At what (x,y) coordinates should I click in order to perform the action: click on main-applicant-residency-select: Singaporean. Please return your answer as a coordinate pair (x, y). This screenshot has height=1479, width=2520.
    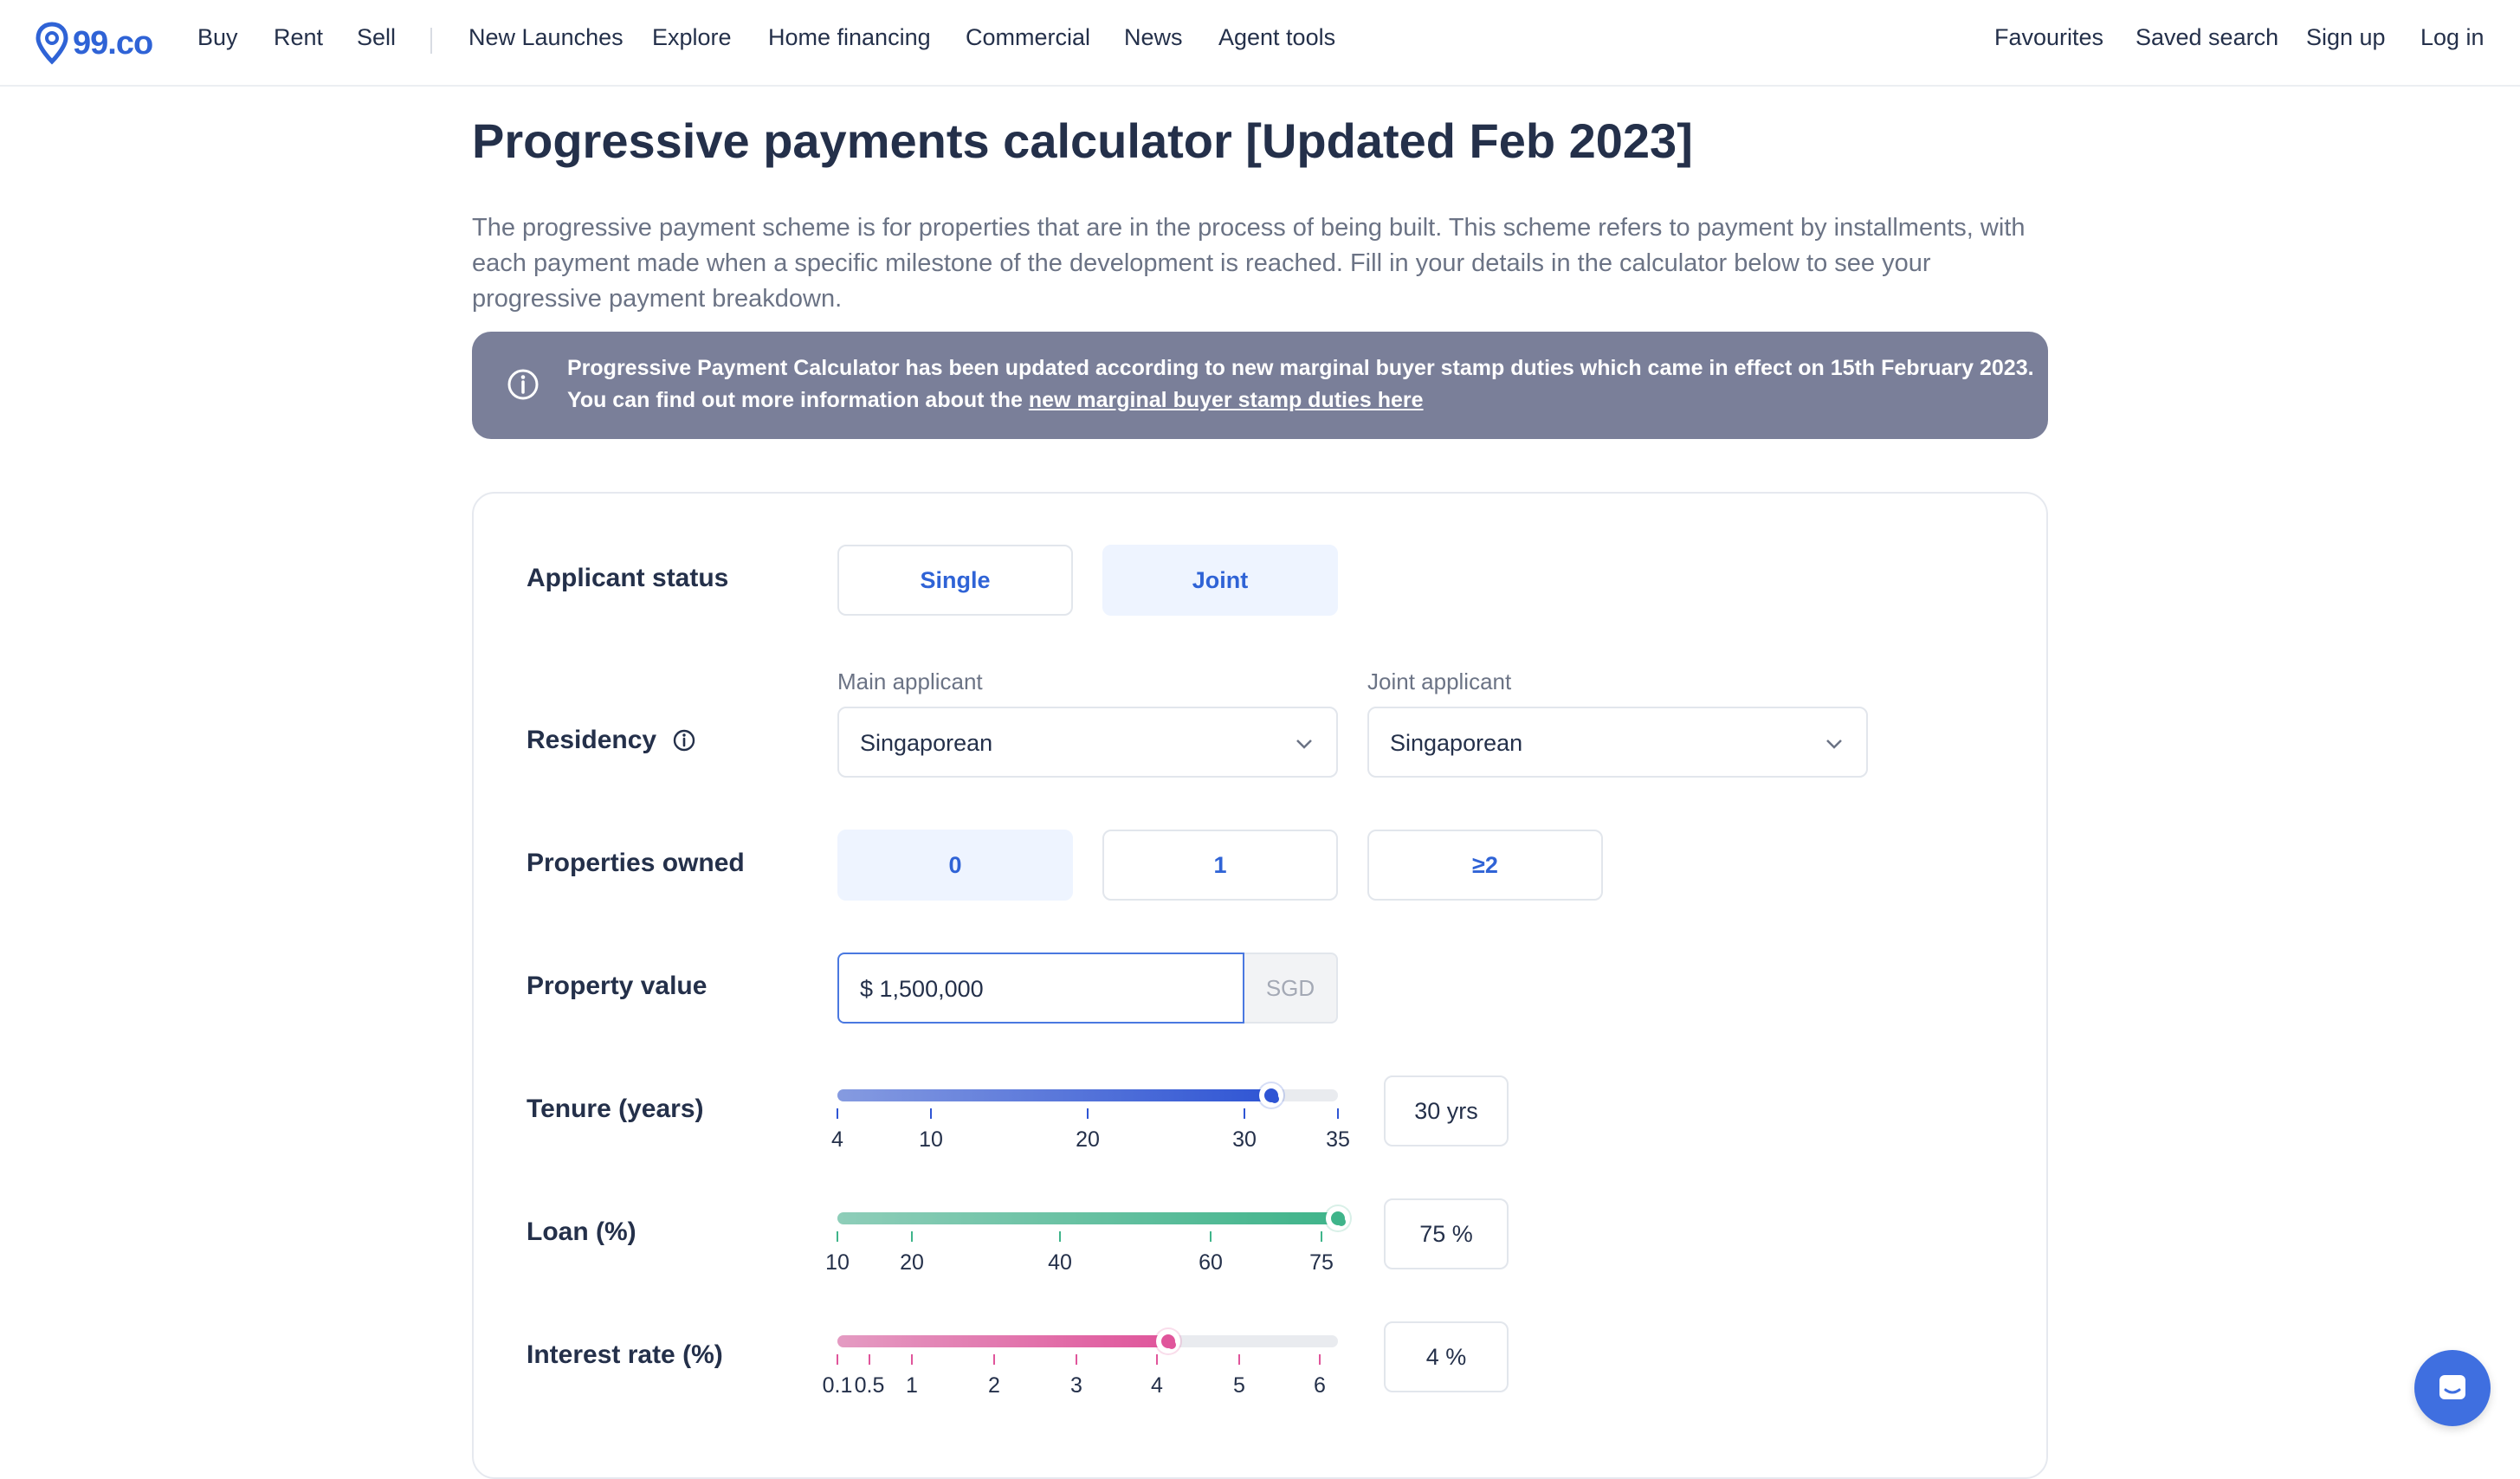
    Looking at the image, I should click on (1087, 742).